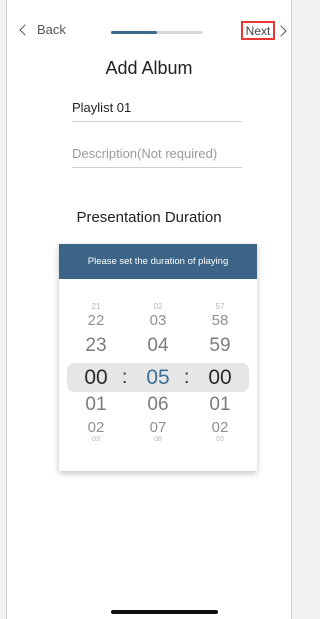  I want to click on selected-minutes: 05, so click(158, 378).